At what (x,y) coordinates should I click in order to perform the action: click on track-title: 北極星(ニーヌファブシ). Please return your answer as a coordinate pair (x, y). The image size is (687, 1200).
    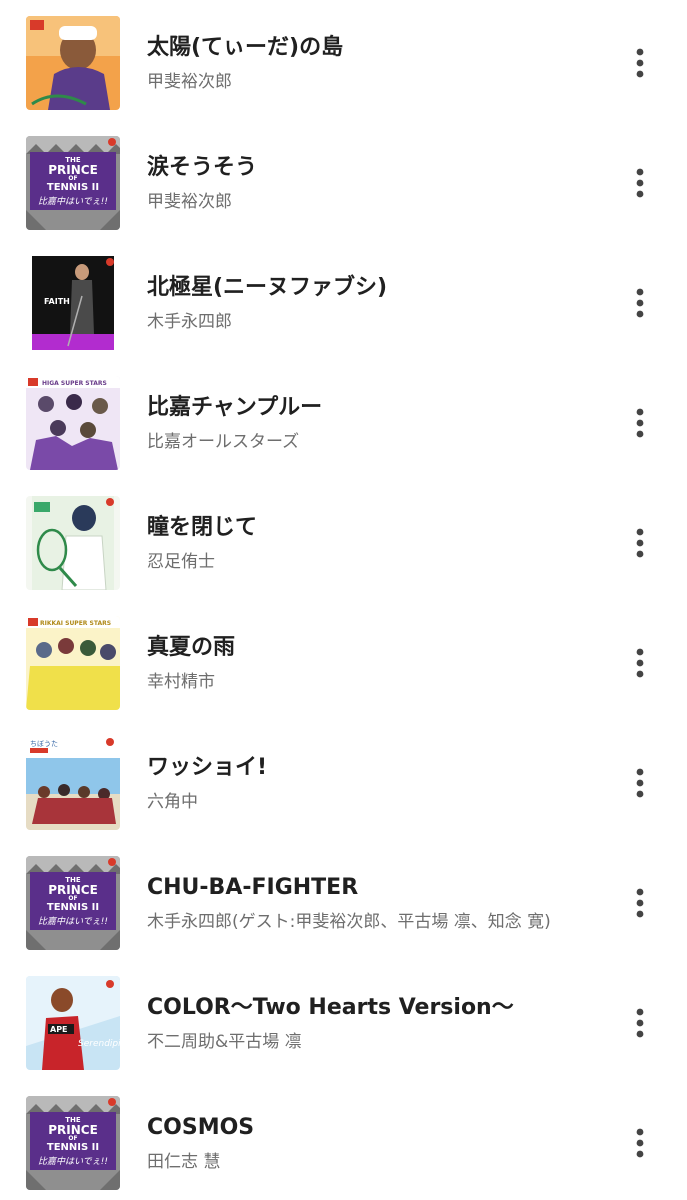
    Looking at the image, I should click on (267, 287).